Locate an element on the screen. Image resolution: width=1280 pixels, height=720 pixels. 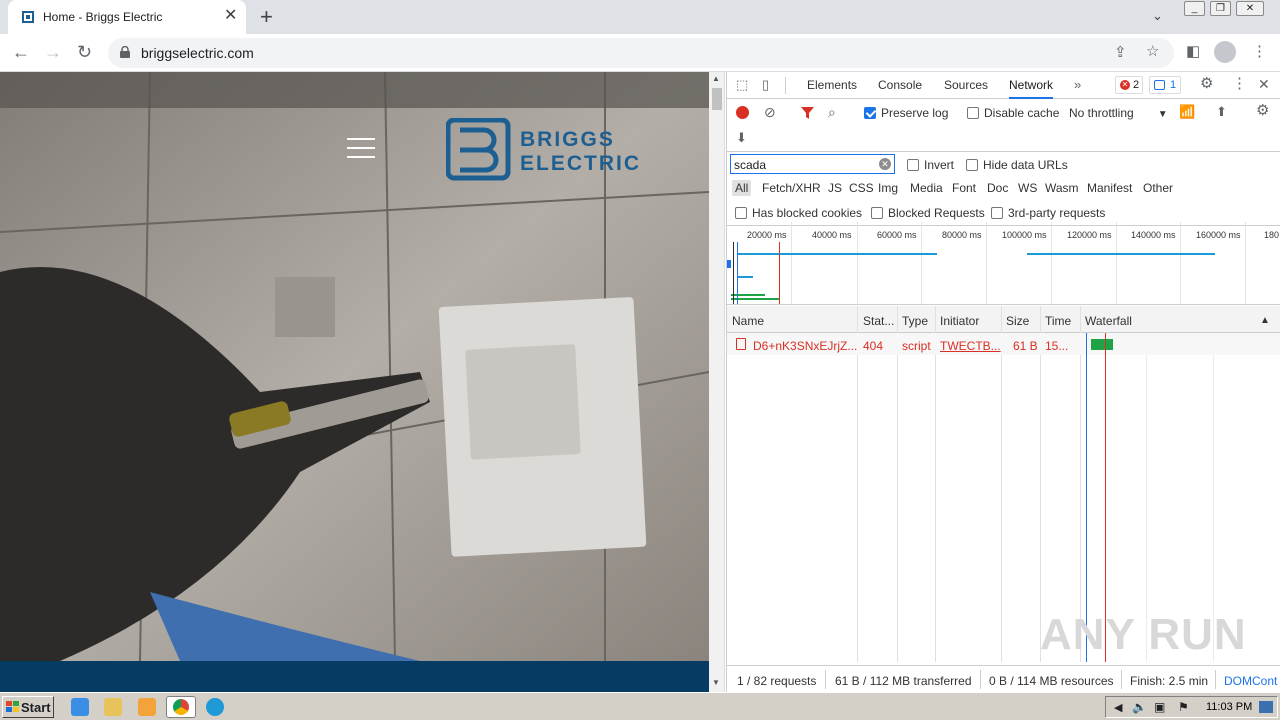
network-conditions-icon: 📶 is located at coordinates (1187, 112).